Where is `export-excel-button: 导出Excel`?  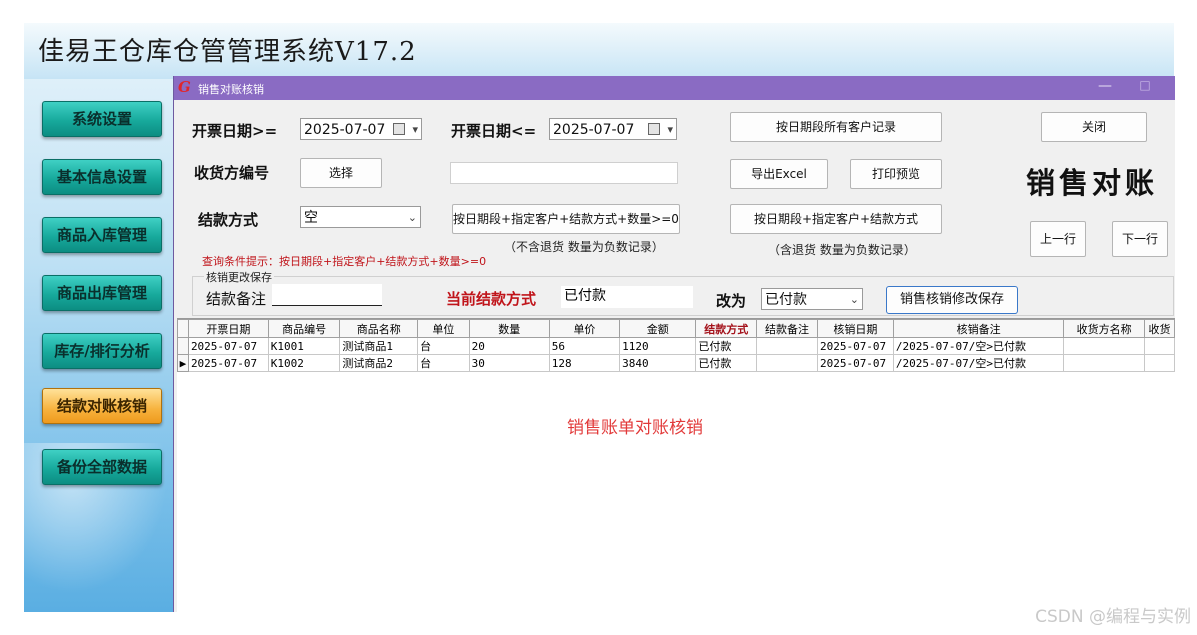 export-excel-button: 导出Excel is located at coordinates (779, 174).